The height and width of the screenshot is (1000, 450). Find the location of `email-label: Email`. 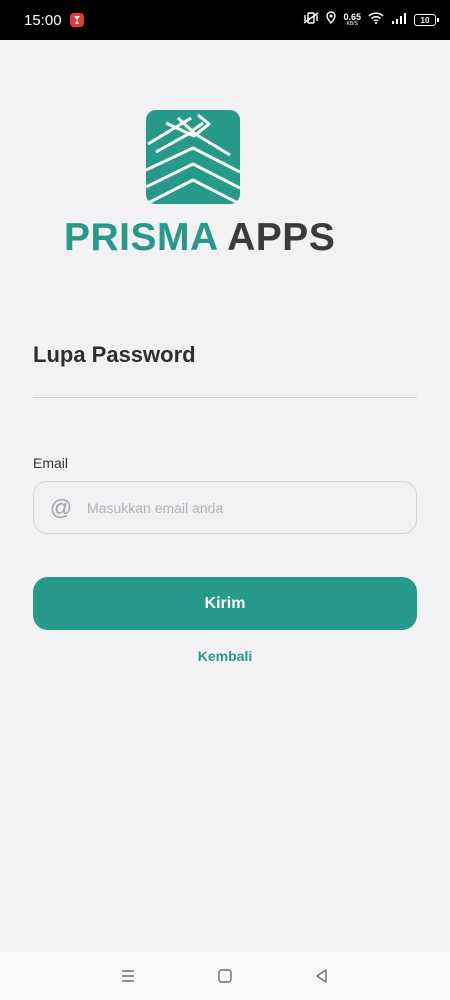

email-label: Email is located at coordinates (51, 463).